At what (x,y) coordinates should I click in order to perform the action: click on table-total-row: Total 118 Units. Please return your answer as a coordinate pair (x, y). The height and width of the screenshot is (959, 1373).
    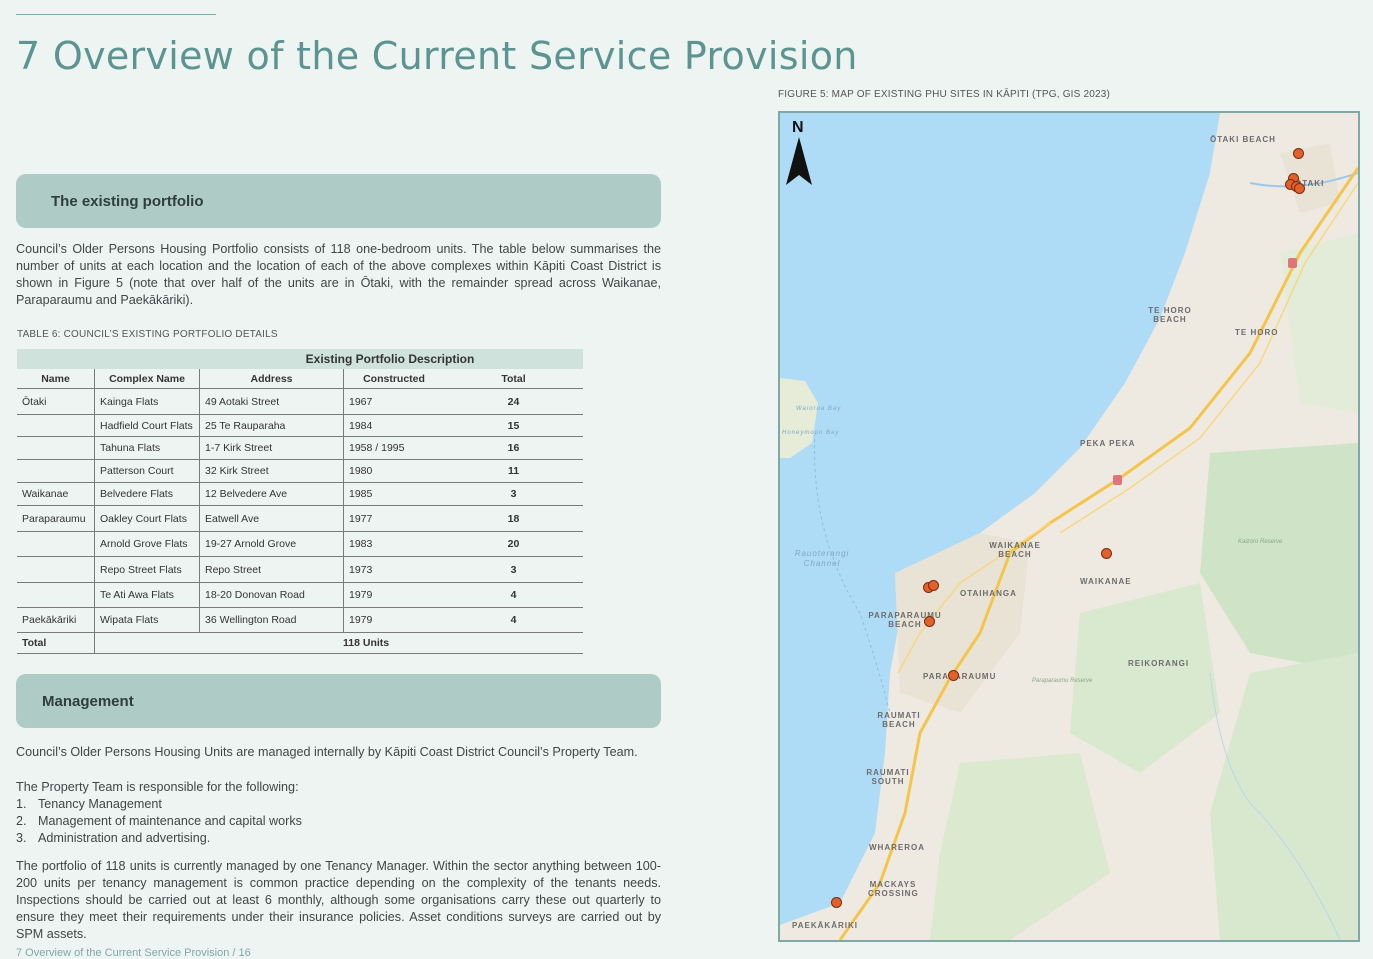
    Looking at the image, I should click on (300, 643).